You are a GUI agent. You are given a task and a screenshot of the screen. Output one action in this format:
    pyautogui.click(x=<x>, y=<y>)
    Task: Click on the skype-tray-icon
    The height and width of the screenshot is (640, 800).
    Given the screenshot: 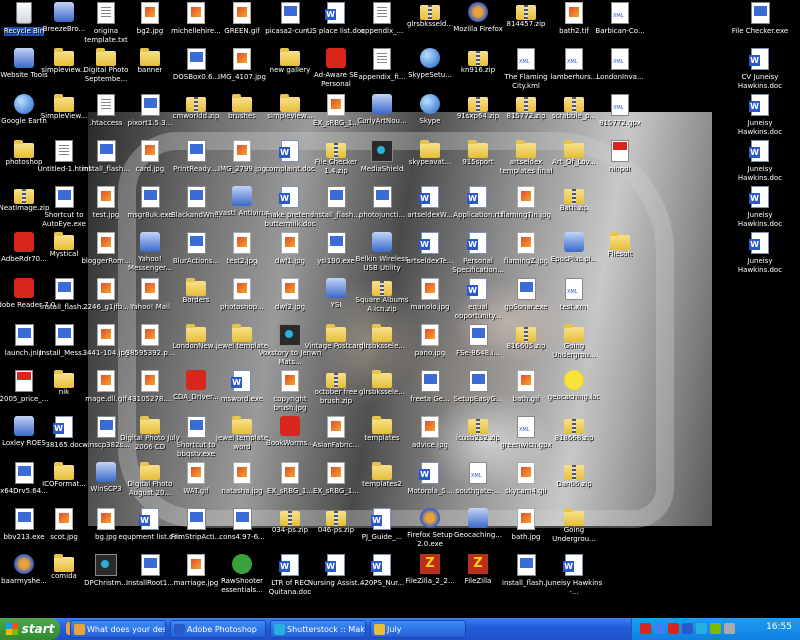 What is the action you would take?
    pyautogui.click(x=701, y=628)
    